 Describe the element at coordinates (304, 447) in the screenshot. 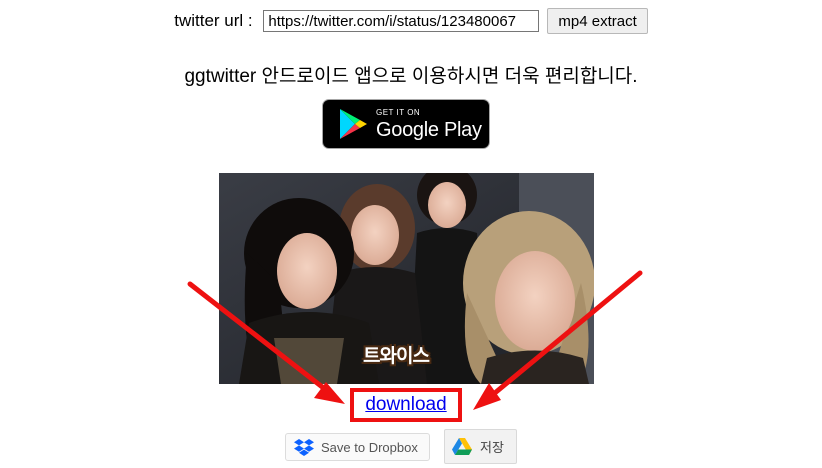

I see `dropbox-icon` at that location.